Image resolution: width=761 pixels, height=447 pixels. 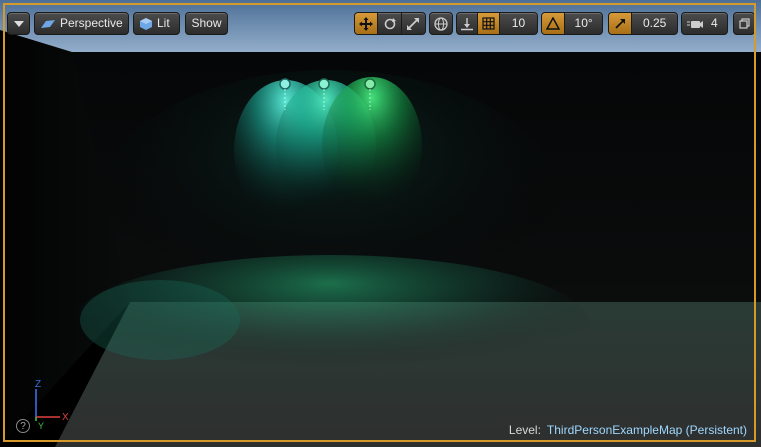 I want to click on level-status: Level: ThirdPersonExampleMap (Persistent), so click(x=628, y=430).